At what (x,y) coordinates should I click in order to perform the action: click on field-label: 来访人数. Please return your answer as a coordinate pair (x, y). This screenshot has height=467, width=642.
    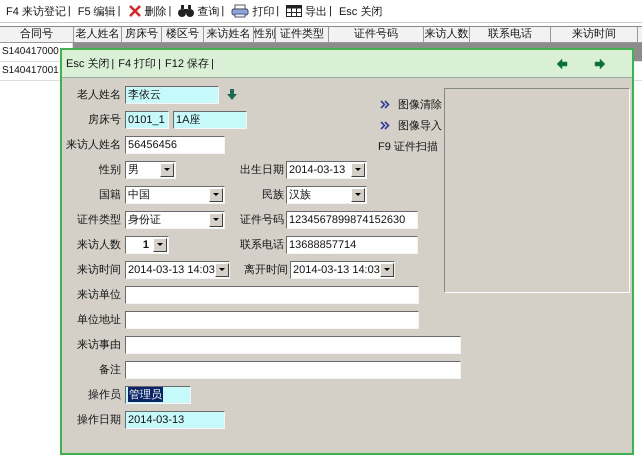
    Looking at the image, I should click on (98, 245).